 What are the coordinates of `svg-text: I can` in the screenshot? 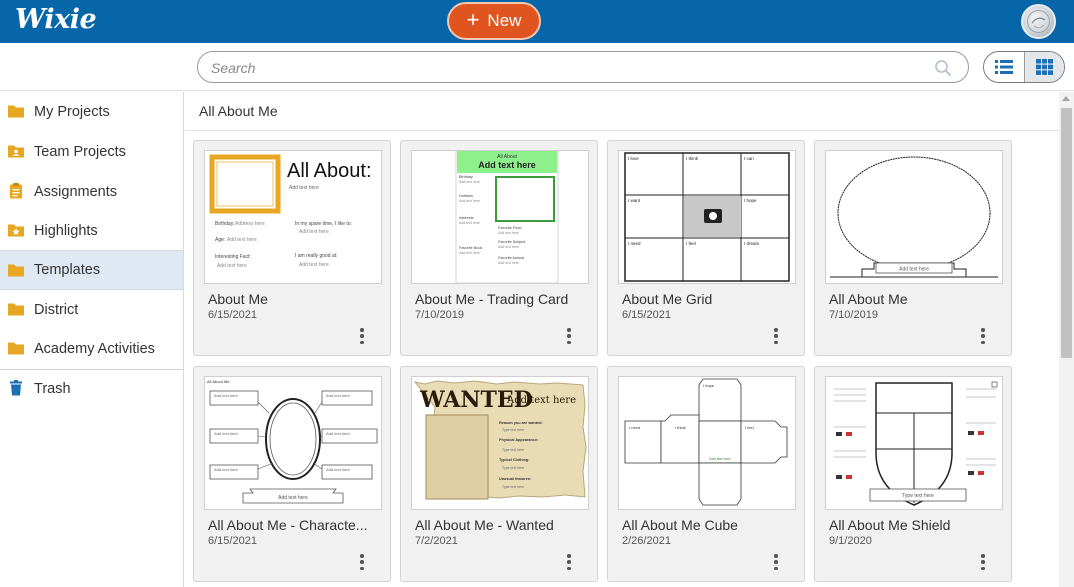 It's located at (749, 158).